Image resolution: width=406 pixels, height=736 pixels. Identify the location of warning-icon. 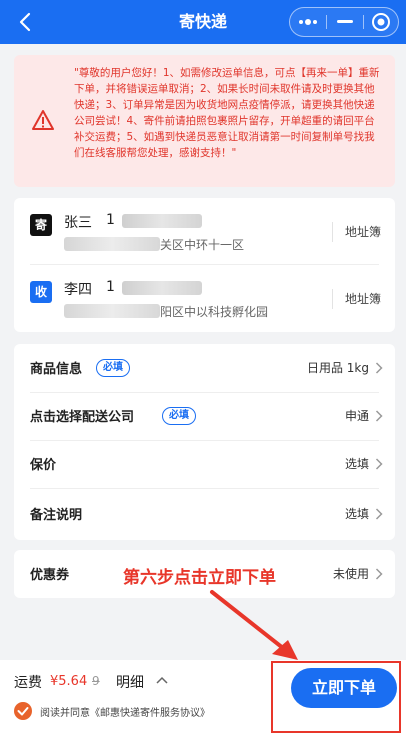
(43, 120).